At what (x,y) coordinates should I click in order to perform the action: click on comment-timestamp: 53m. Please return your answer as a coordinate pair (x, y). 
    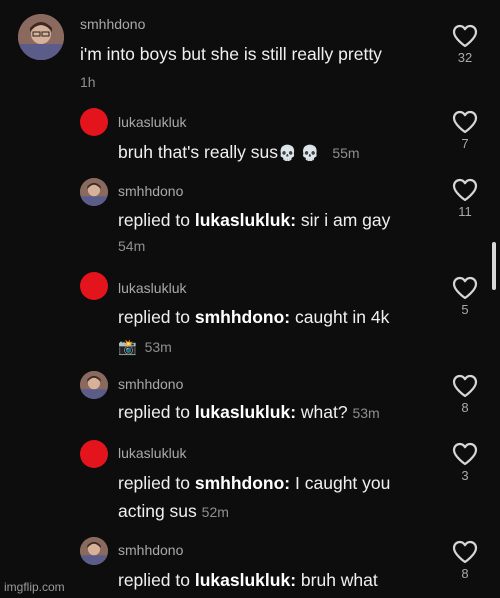
    Looking at the image, I should click on (366, 413).